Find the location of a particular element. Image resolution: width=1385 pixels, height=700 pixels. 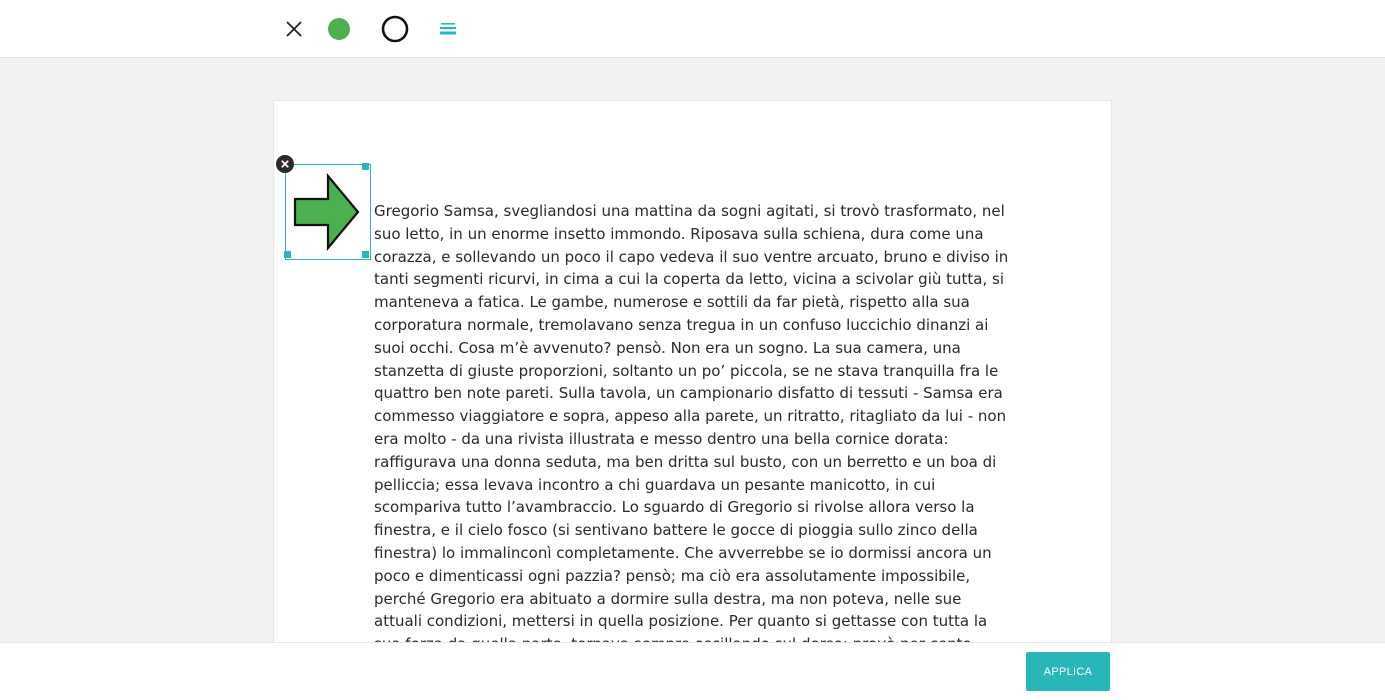

stroke-color-icon is located at coordinates (395, 29).